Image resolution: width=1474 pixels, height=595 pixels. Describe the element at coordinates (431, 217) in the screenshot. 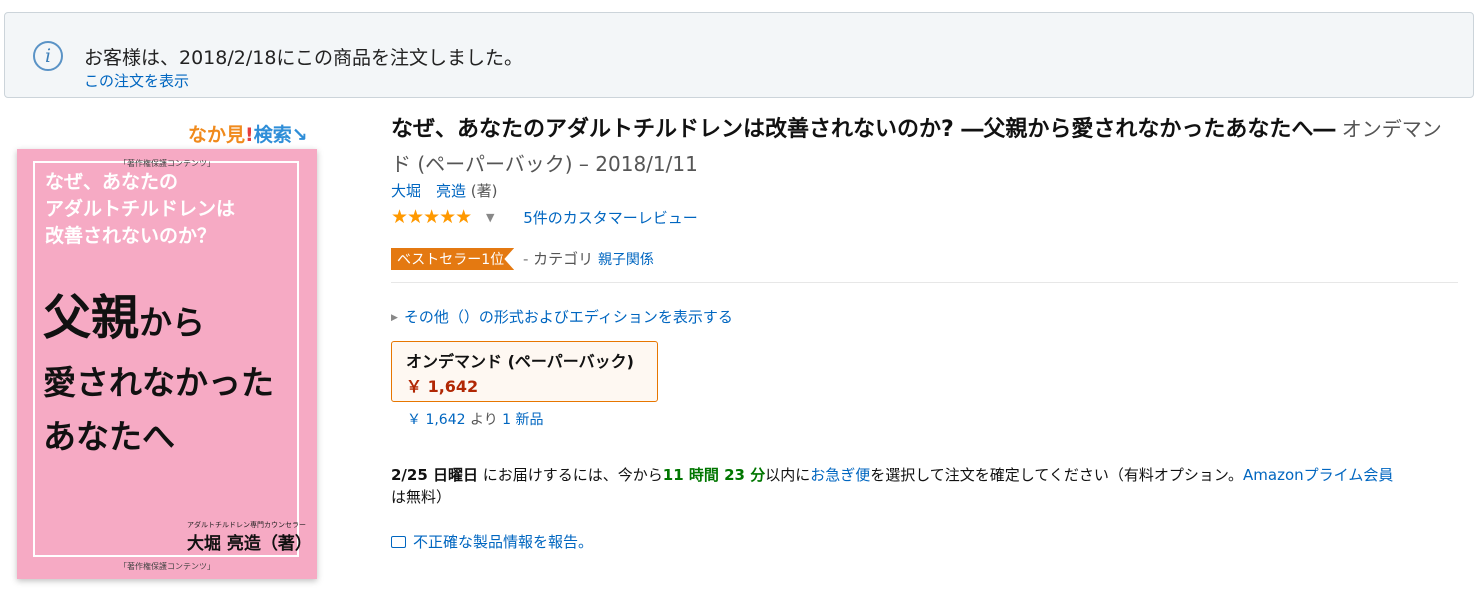

I see `star-rating-icon: ★★★★★` at that location.